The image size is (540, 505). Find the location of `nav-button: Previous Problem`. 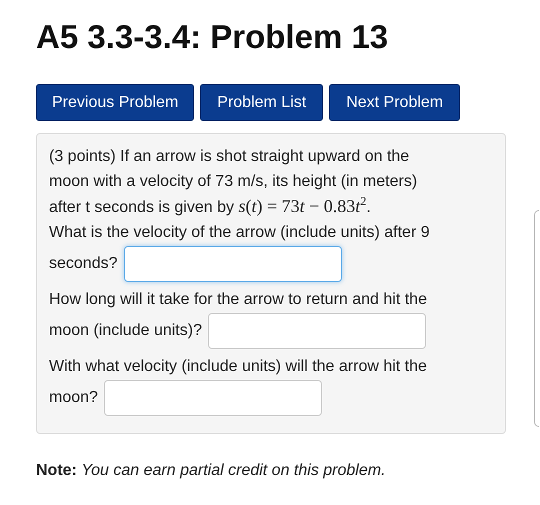

nav-button: Previous Problem is located at coordinates (115, 102).